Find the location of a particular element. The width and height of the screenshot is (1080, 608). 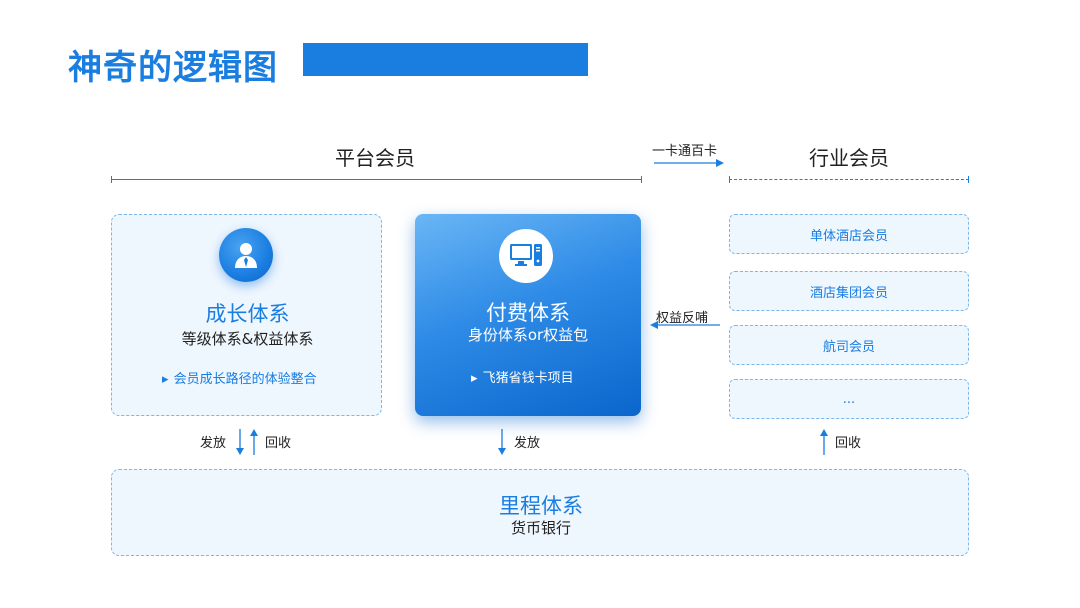

industry-heading: 行业会员 is located at coordinates (849, 158).